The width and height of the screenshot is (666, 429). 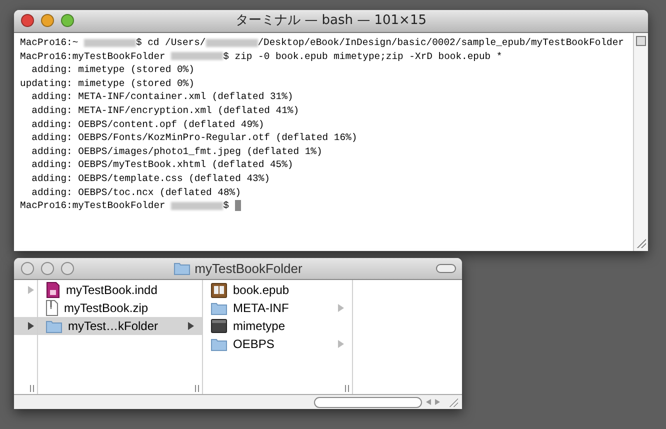 I want to click on terminal-line: adding: META-INF/encryption.xml (deflated 41%), so click(x=165, y=111).